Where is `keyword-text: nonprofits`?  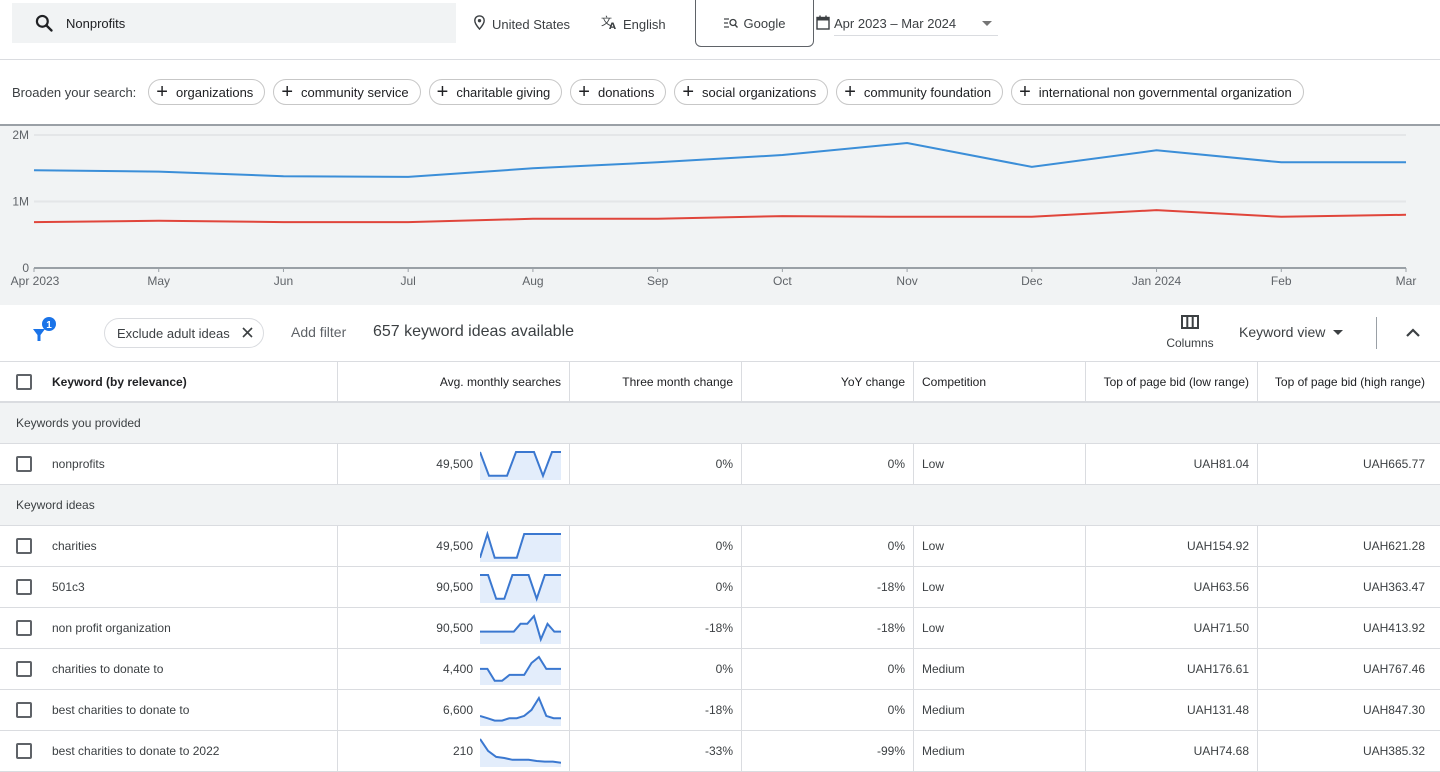 keyword-text: nonprofits is located at coordinates (78, 464).